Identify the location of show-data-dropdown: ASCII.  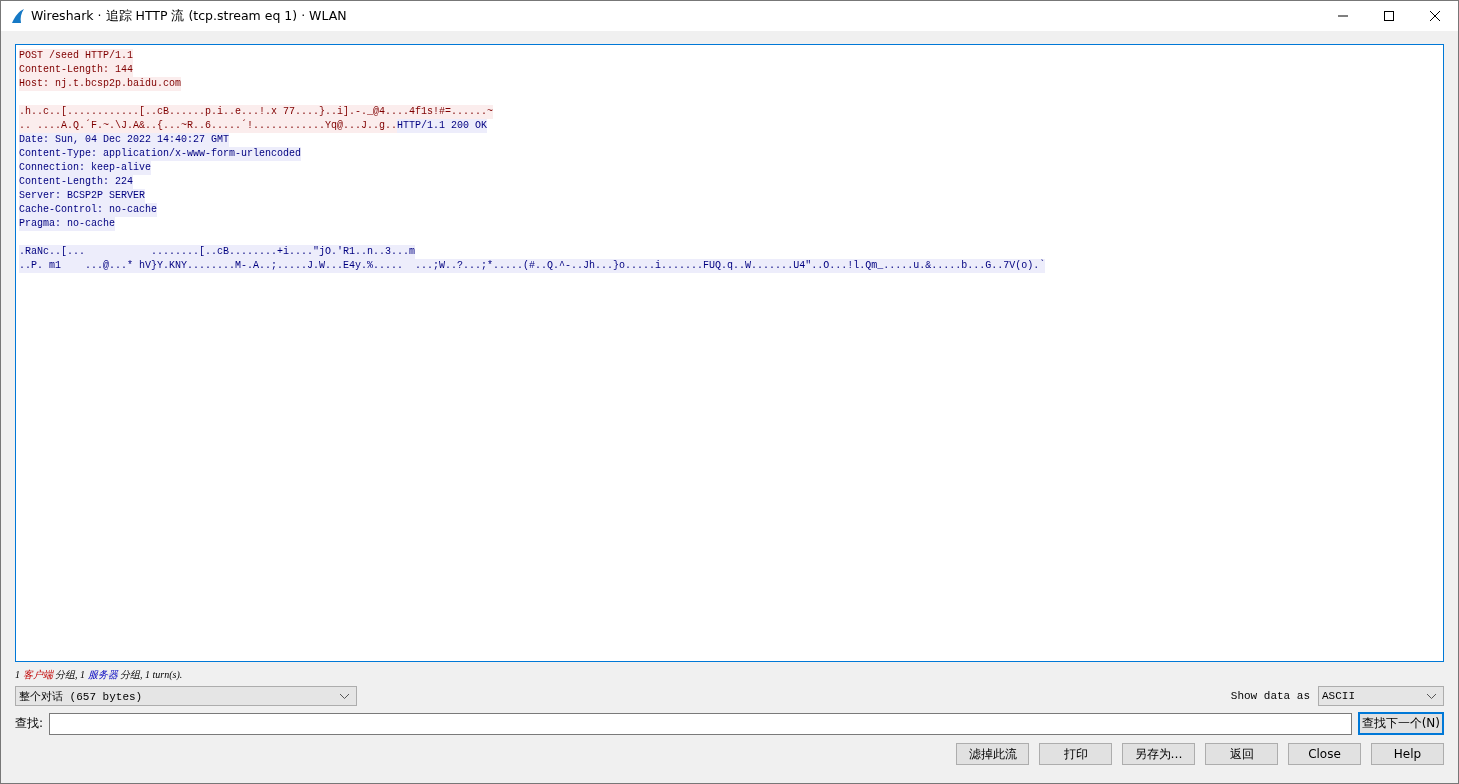
(1381, 696).